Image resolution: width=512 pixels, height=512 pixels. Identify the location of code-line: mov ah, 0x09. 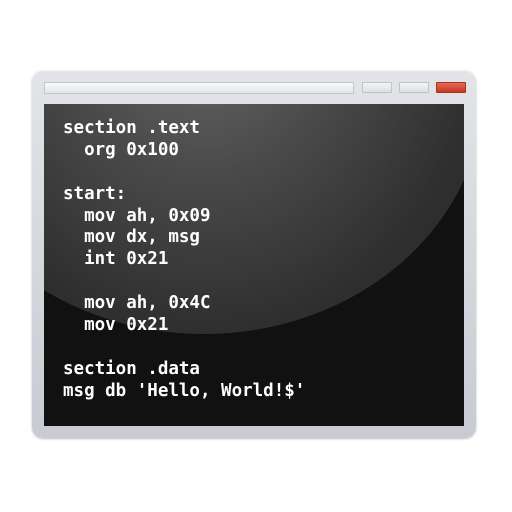
(137, 215).